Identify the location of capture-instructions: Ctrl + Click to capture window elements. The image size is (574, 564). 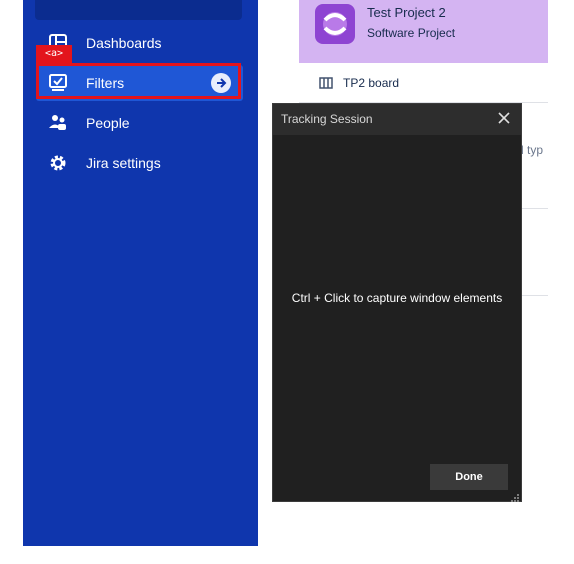
(397, 298).